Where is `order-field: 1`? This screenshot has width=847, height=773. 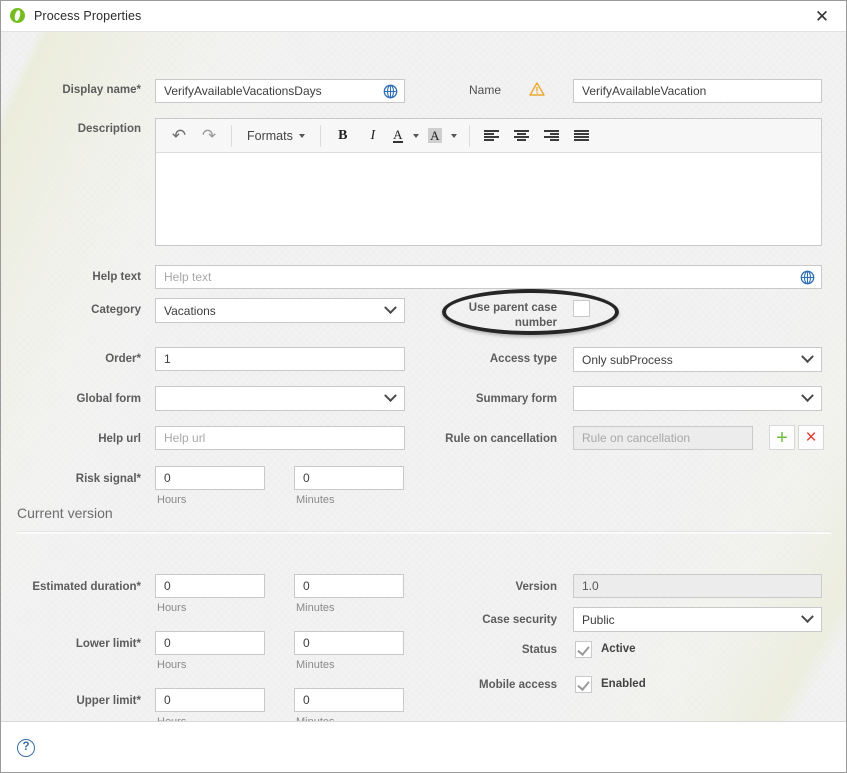 order-field: 1 is located at coordinates (280, 359).